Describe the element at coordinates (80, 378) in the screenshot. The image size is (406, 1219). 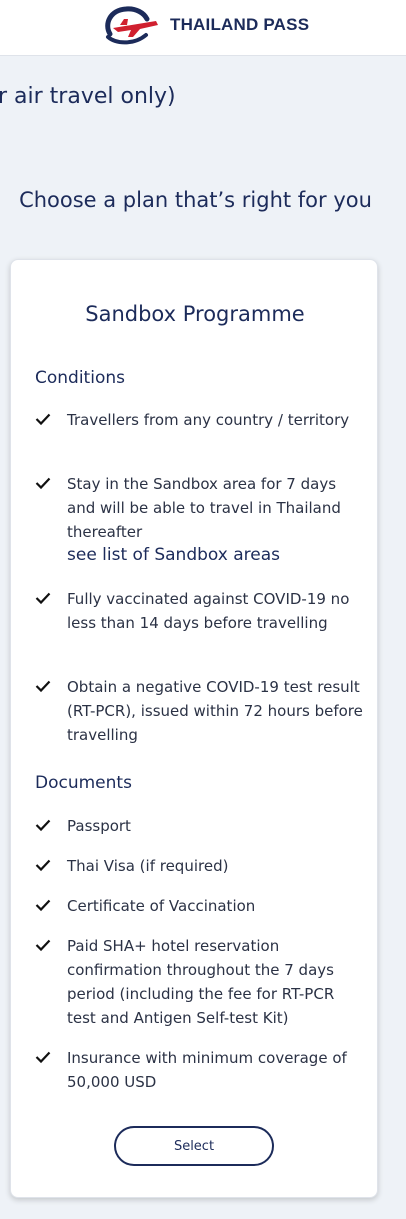
I see `conditions-heading: Conditions` at that location.